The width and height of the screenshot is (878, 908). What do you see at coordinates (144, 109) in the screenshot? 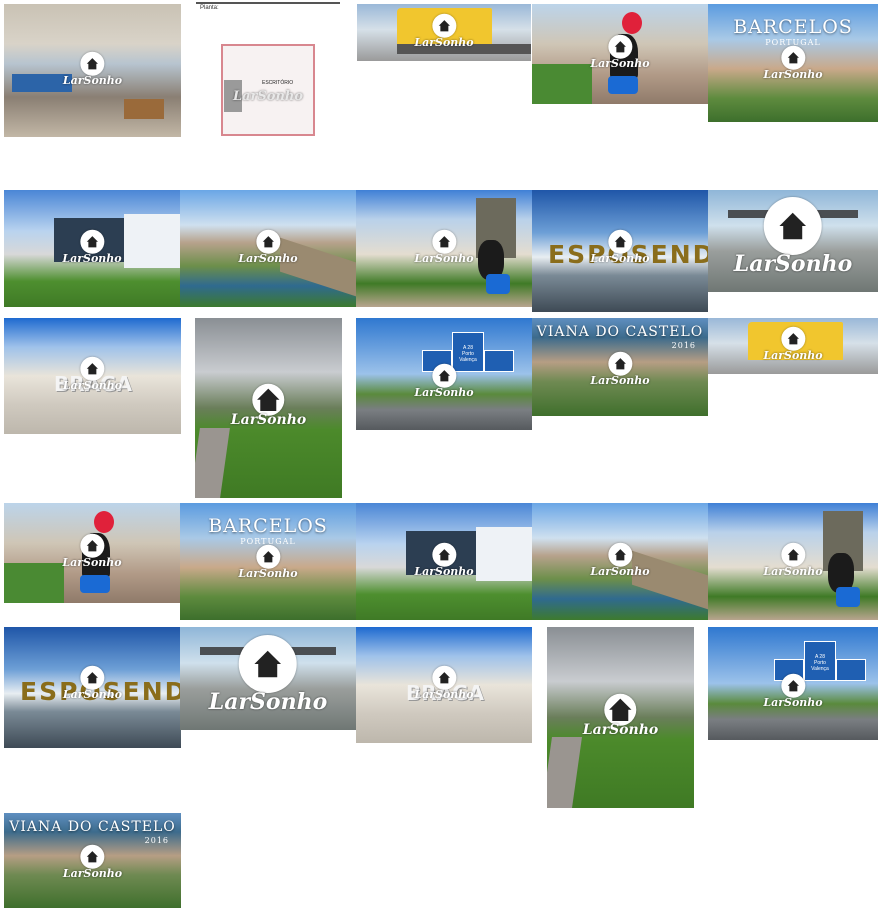
I see `table` at bounding box center [144, 109].